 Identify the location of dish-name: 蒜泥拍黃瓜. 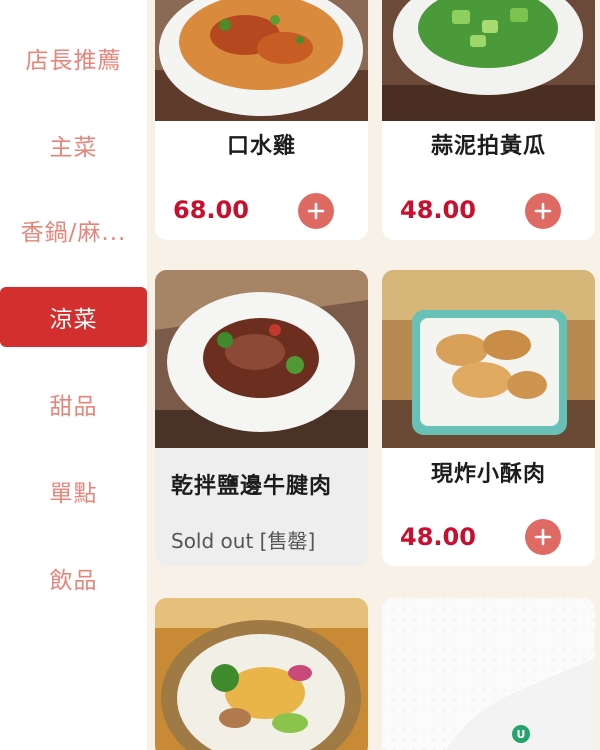
(488, 146).